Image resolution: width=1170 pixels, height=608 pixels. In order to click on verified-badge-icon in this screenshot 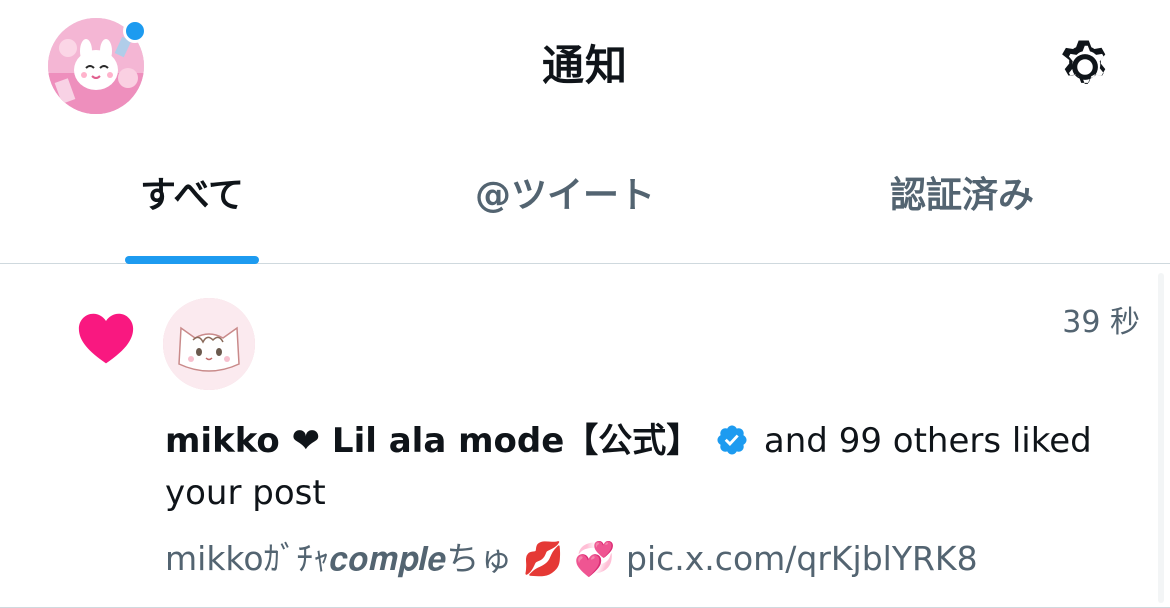, I will do `click(732, 440)`.